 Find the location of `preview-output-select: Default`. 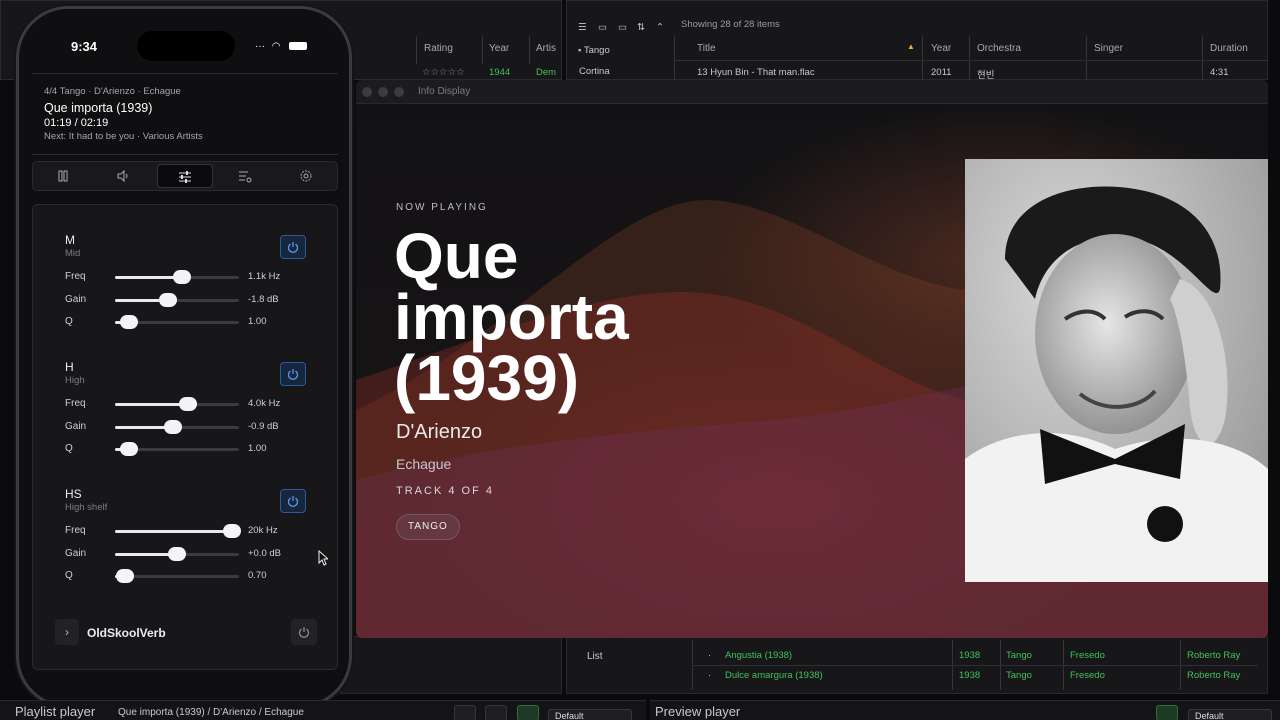

preview-output-select: Default is located at coordinates (1230, 714).